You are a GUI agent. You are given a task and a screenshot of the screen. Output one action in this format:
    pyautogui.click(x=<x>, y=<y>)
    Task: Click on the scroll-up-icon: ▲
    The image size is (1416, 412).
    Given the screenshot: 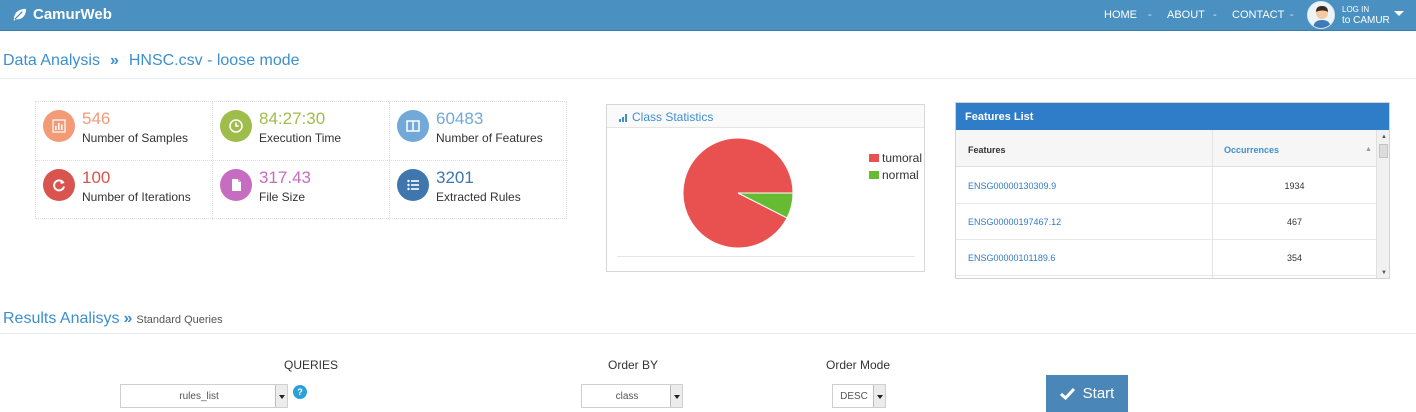 What is the action you would take?
    pyautogui.click(x=1384, y=137)
    